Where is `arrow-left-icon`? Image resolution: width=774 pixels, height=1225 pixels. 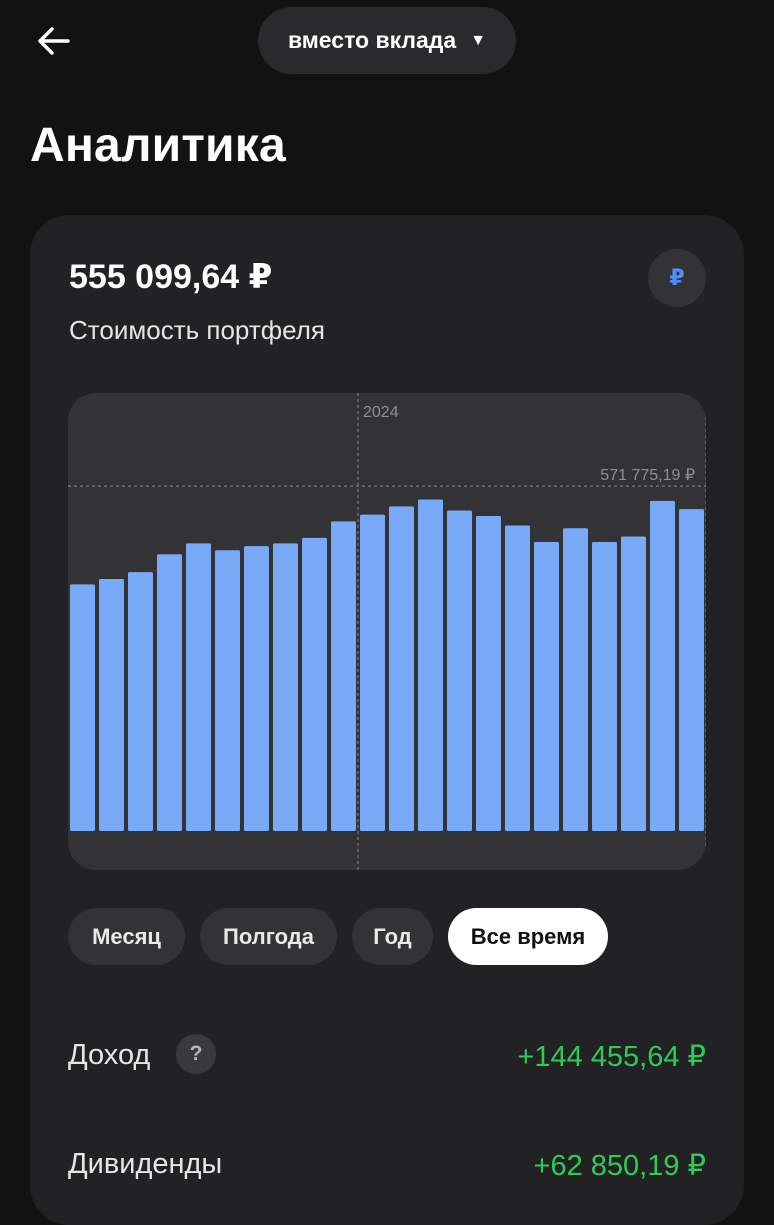
arrow-left-icon is located at coordinates (54, 41).